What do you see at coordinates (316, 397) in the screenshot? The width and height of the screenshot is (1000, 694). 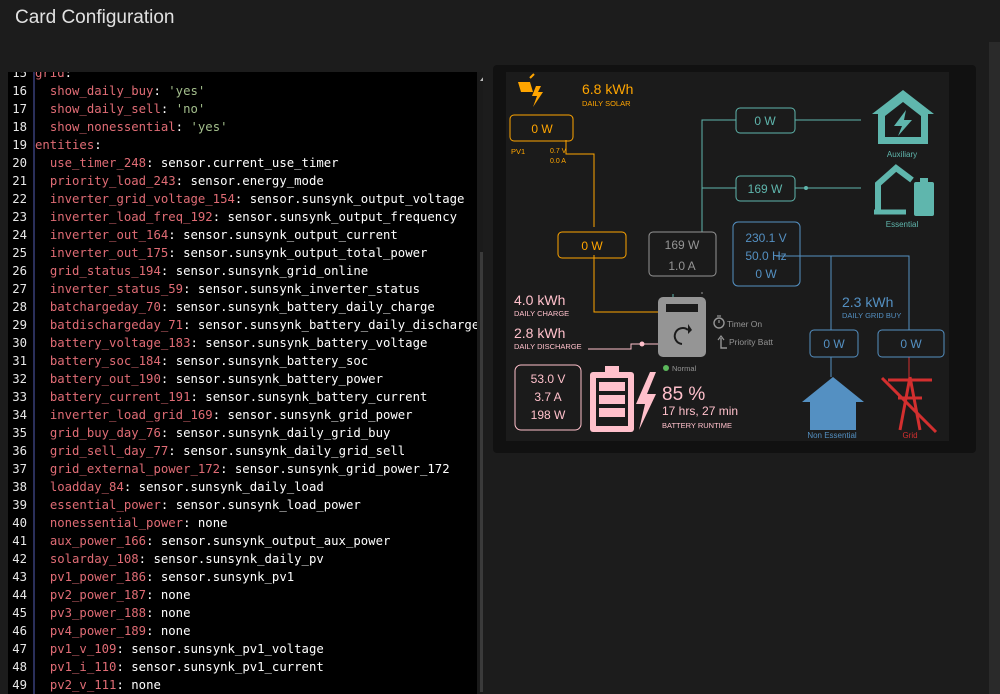 I see `yaml-value: sensor.sunsynk_battery_current` at bounding box center [316, 397].